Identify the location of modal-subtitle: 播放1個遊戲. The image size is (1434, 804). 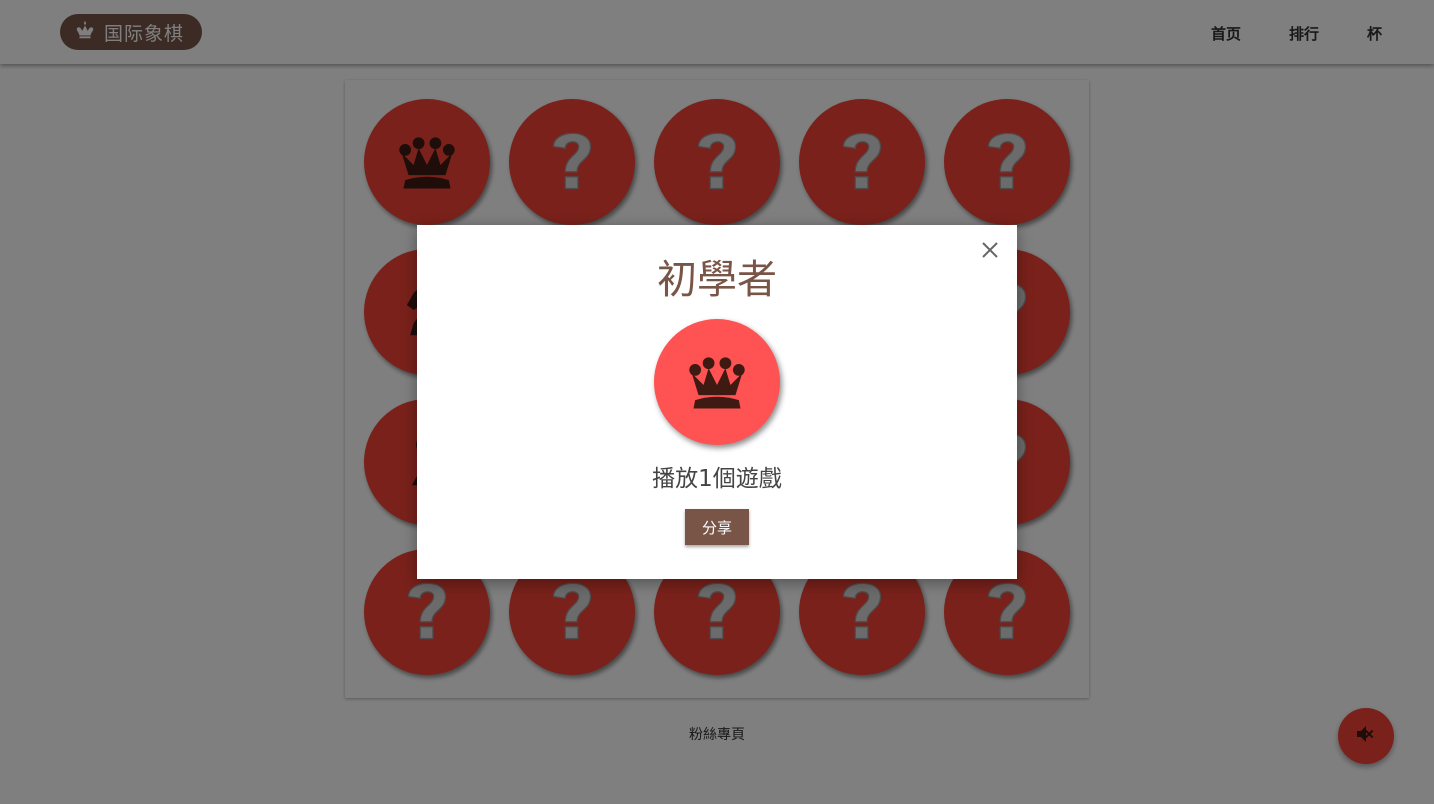
(717, 479).